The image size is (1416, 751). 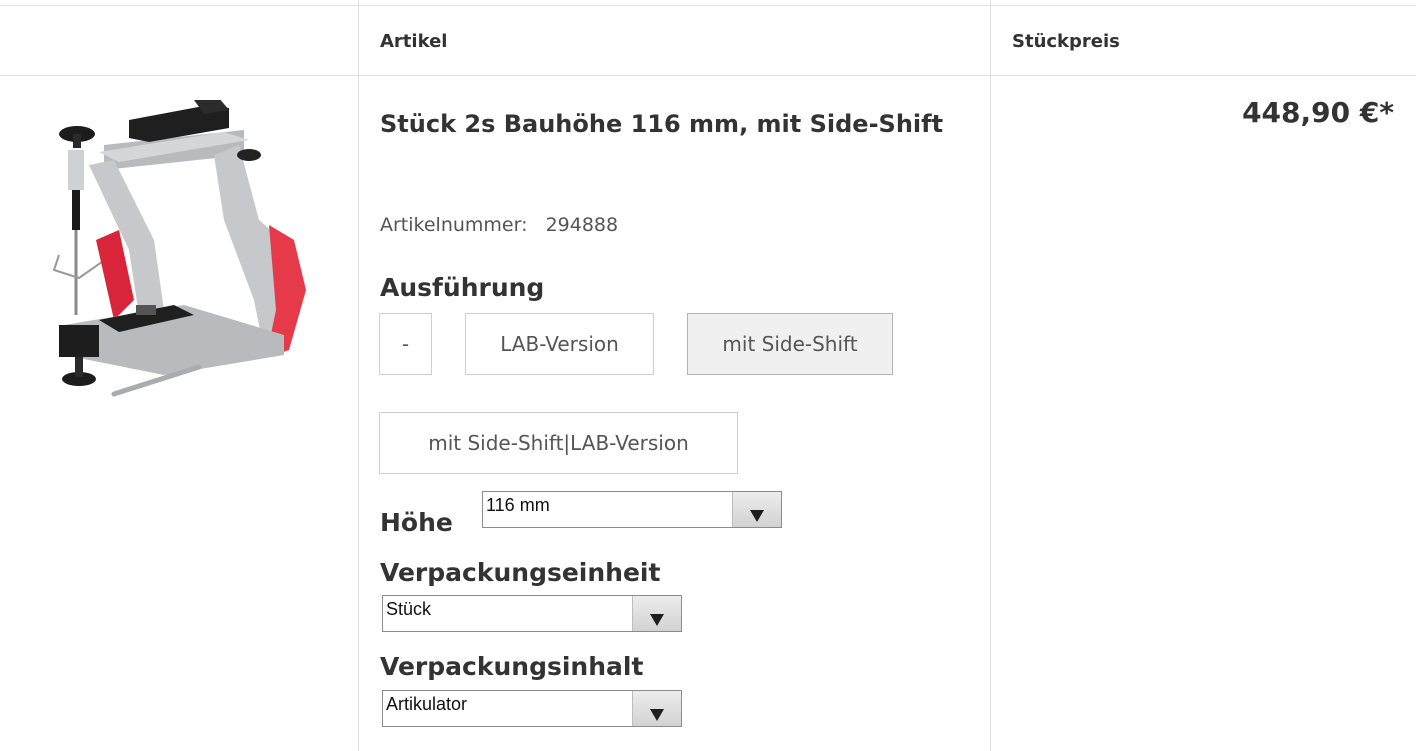 I want to click on variant-option-side-shift-lab-version: mit Side-Shift|LAB-Version, so click(x=558, y=443).